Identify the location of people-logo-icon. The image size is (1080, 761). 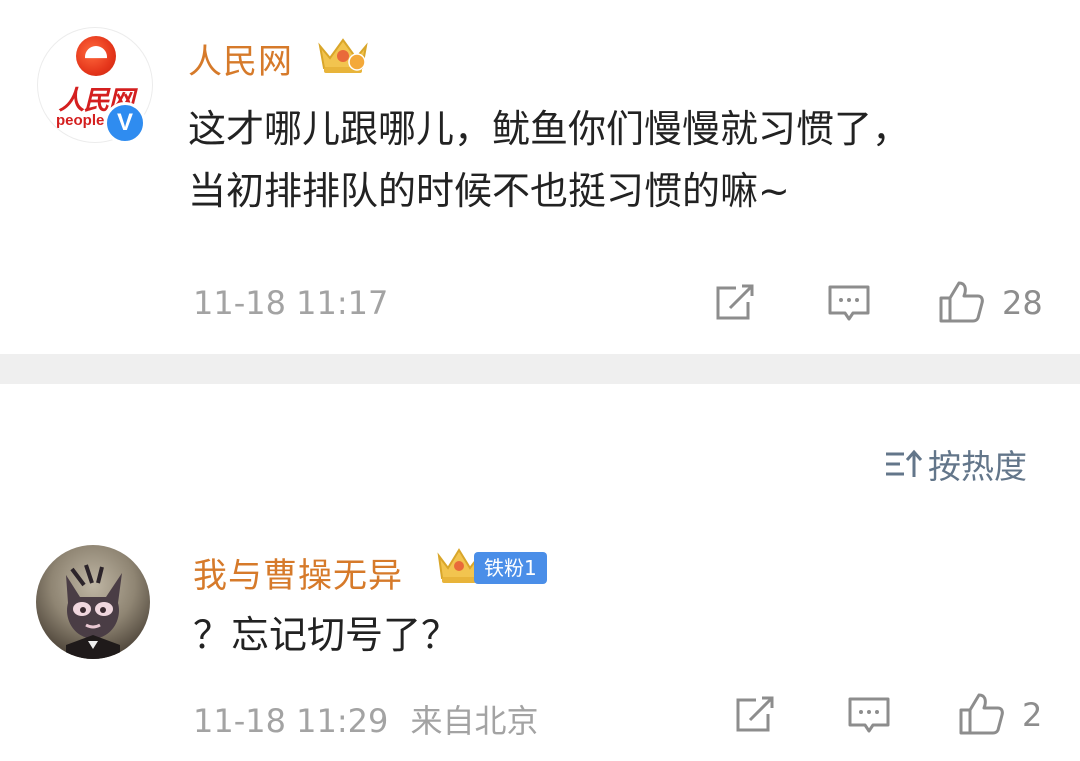
(96, 56).